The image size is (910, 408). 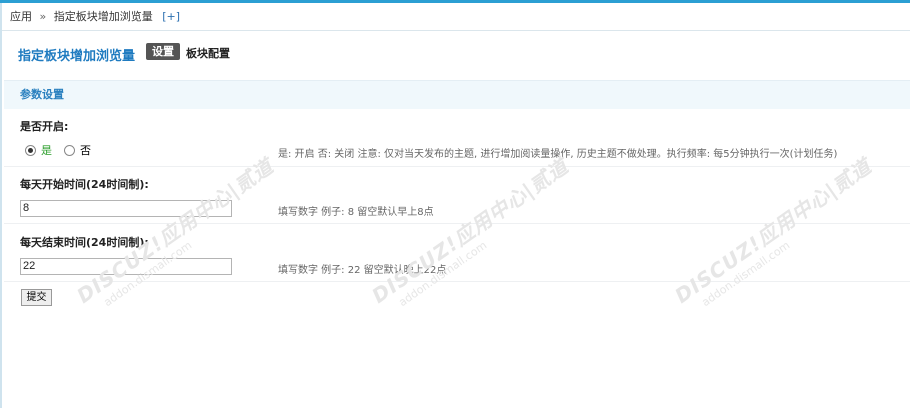 What do you see at coordinates (456, 53) in the screenshot?
I see `page-header: 指定板块增加浏览量 设置 板块配置` at bounding box center [456, 53].